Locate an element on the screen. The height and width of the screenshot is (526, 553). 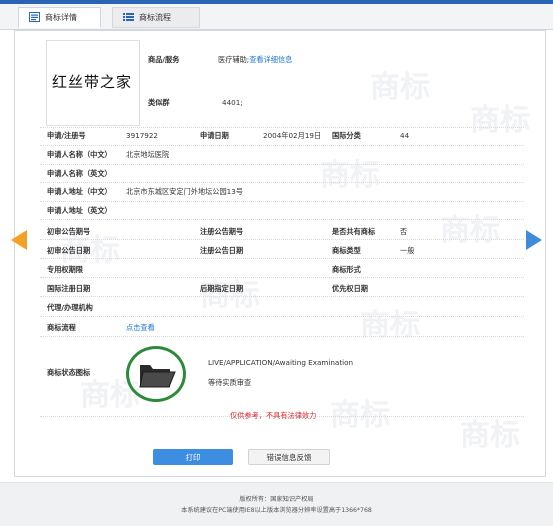
applicant-cn-value: 北京地坛医院 is located at coordinates (148, 154).